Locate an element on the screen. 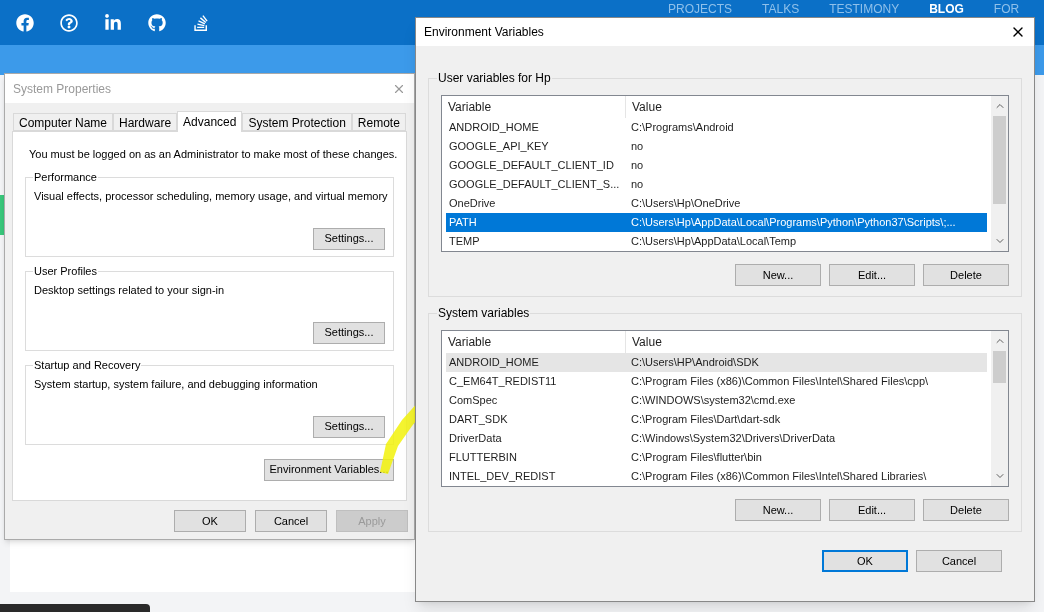 The width and height of the screenshot is (1044, 612). variable-row: INTEL_DEV_REDIST C:\Program Files (x86)\Common Files\Intel\Shared Libraries\ is located at coordinates (716, 476).